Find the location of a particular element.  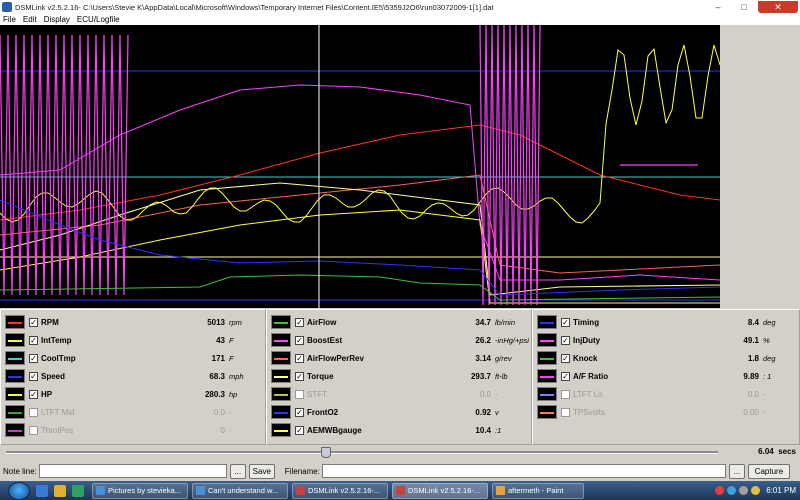

channel-row: ✓ Timing 8.4 deg is located at coordinates (666, 322).